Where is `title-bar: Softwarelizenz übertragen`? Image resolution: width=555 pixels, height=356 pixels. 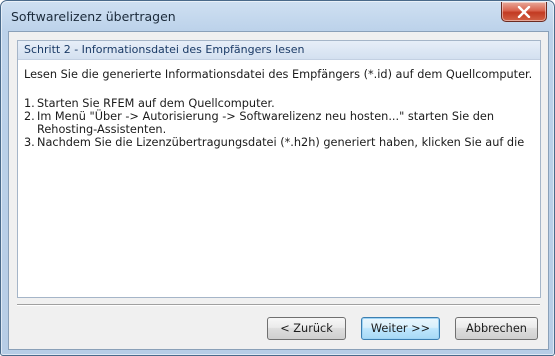 title-bar: Softwarelizenz übertragen is located at coordinates (277, 16).